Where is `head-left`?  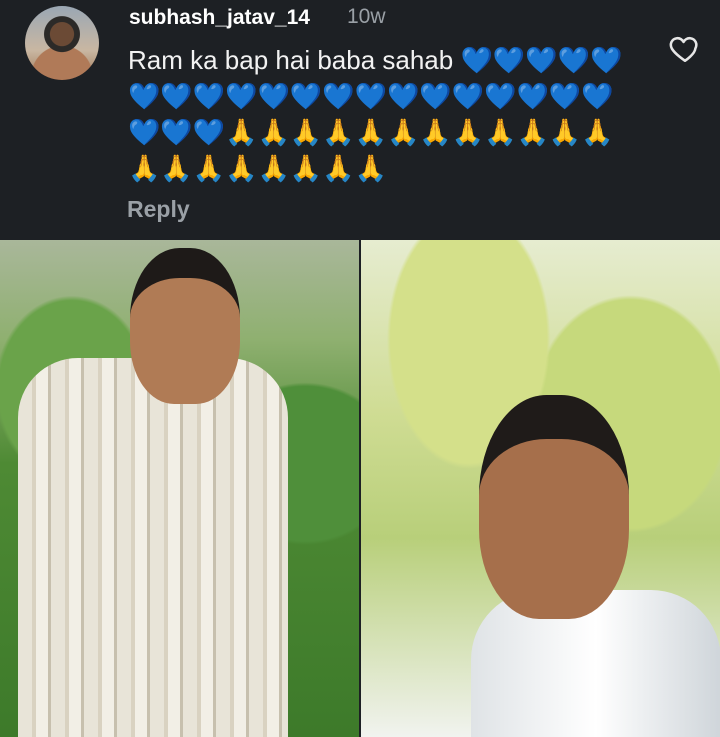 head-left is located at coordinates (185, 326).